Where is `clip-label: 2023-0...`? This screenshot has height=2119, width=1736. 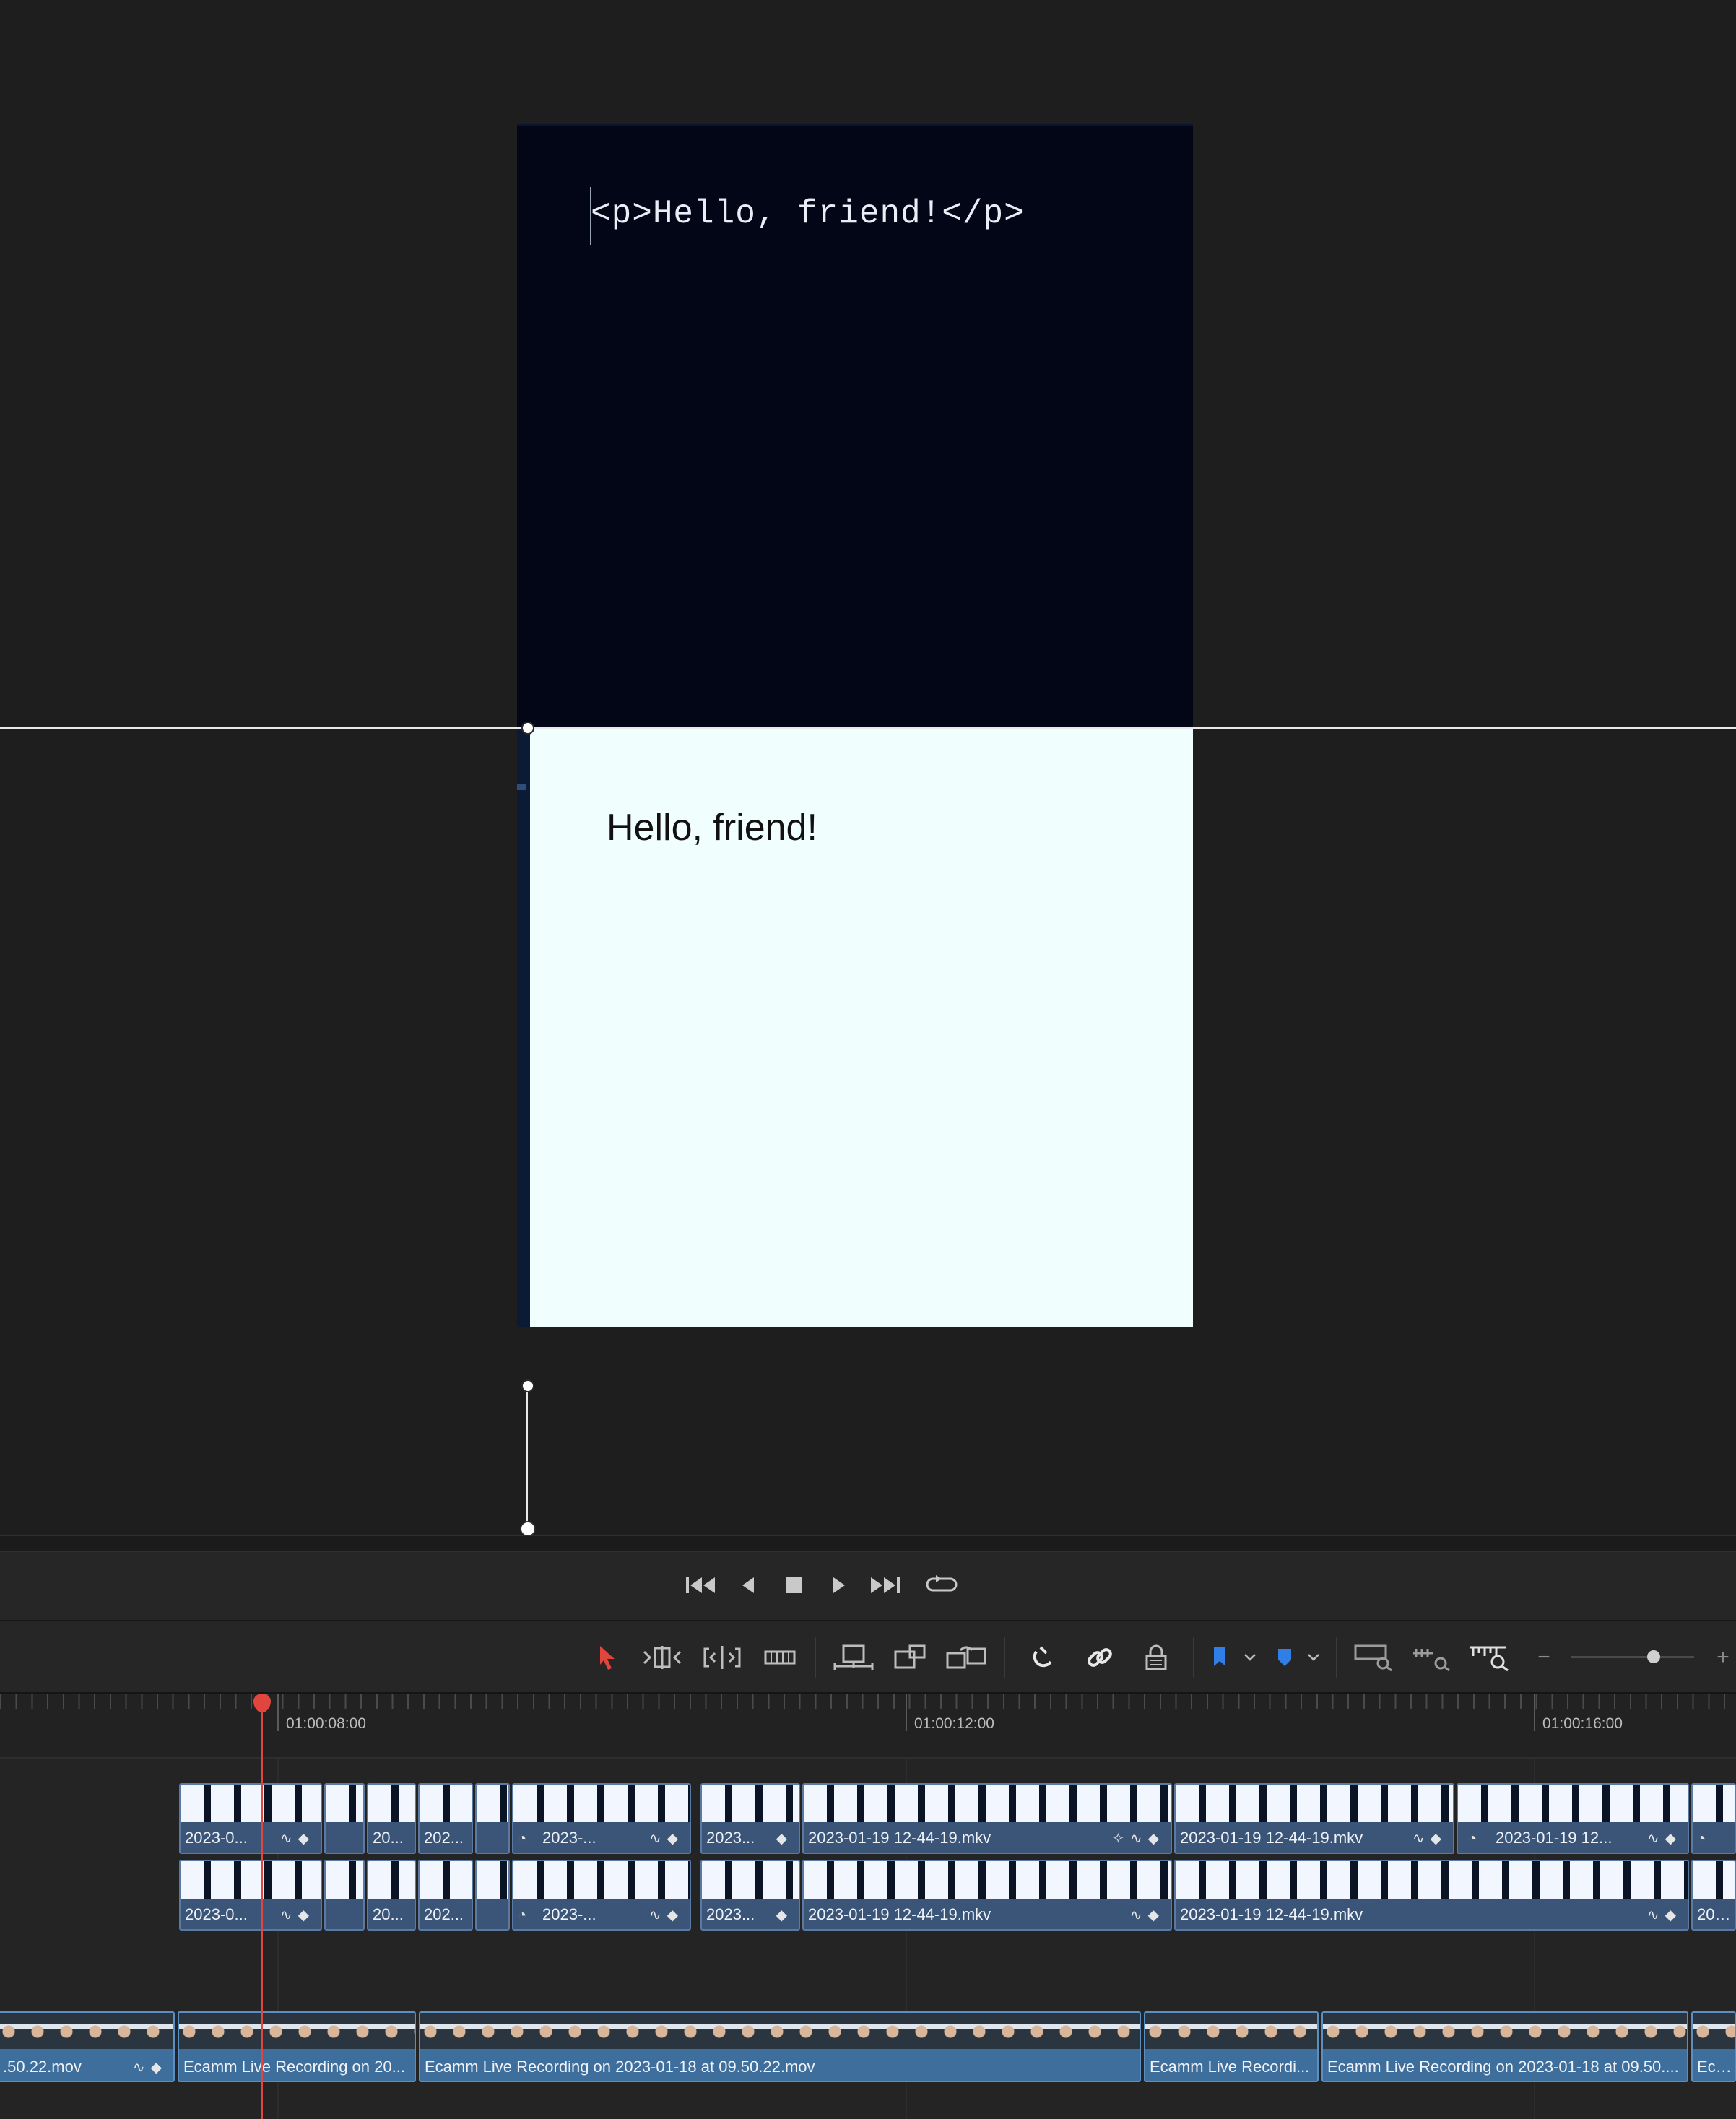
clip-label: 2023-0... is located at coordinates (217, 1838).